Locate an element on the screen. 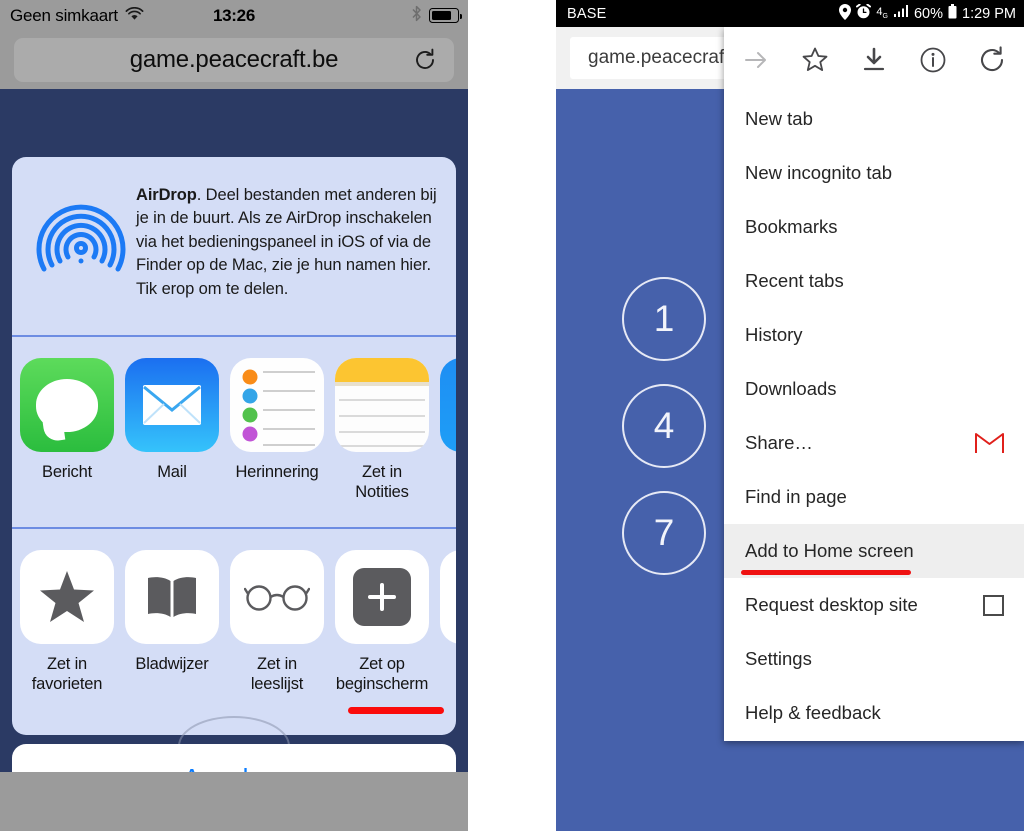  ios-bottom-bar is located at coordinates (234, 801).